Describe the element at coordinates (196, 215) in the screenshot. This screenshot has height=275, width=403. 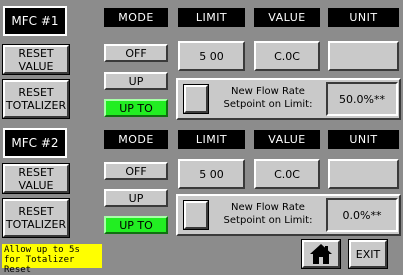
I see `mfc2-flow-toggle-button` at that location.